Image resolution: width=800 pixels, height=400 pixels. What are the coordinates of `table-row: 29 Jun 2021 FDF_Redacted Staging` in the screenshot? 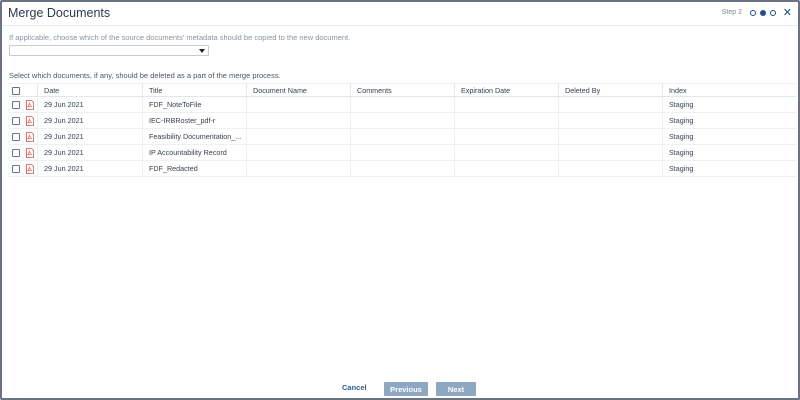 It's located at (402, 169).